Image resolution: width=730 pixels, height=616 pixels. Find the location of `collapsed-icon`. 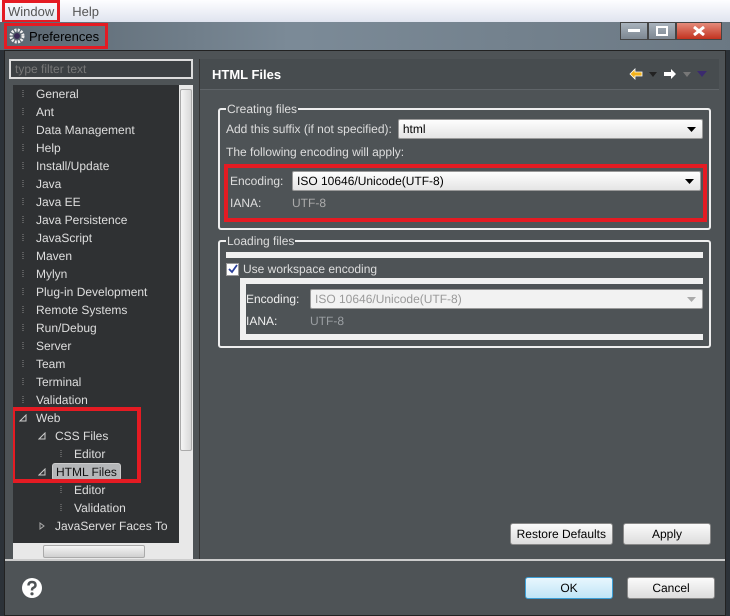

collapsed-icon is located at coordinates (42, 526).